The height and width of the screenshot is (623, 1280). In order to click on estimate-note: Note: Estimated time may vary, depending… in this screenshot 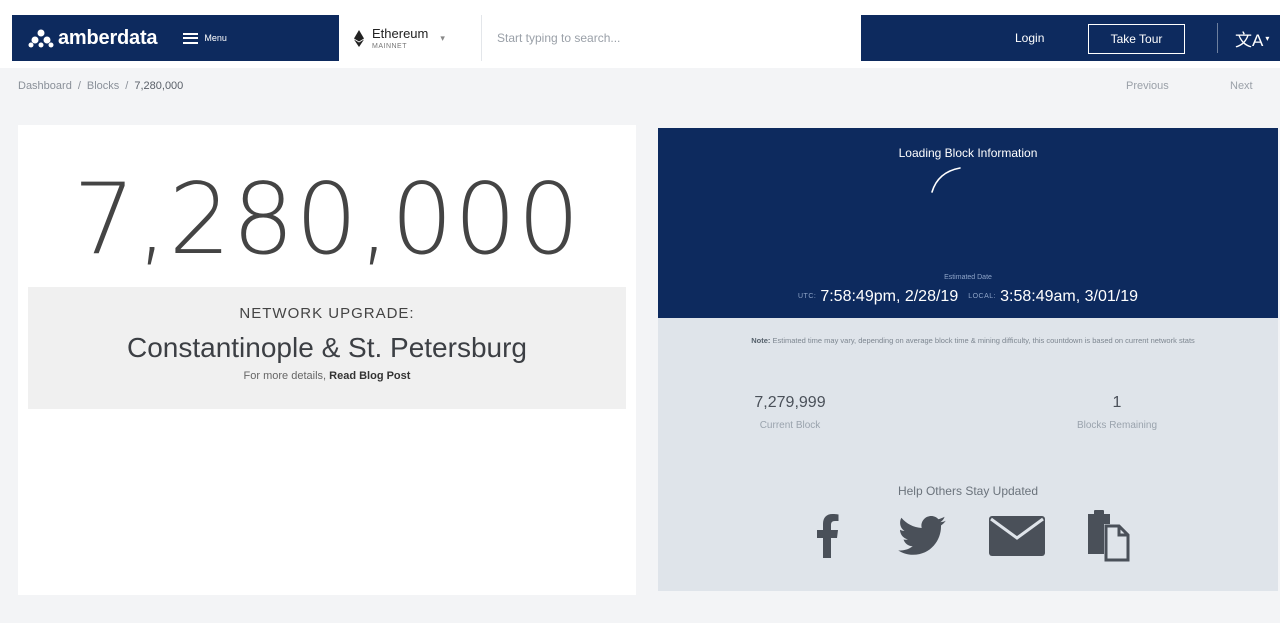, I will do `click(973, 340)`.